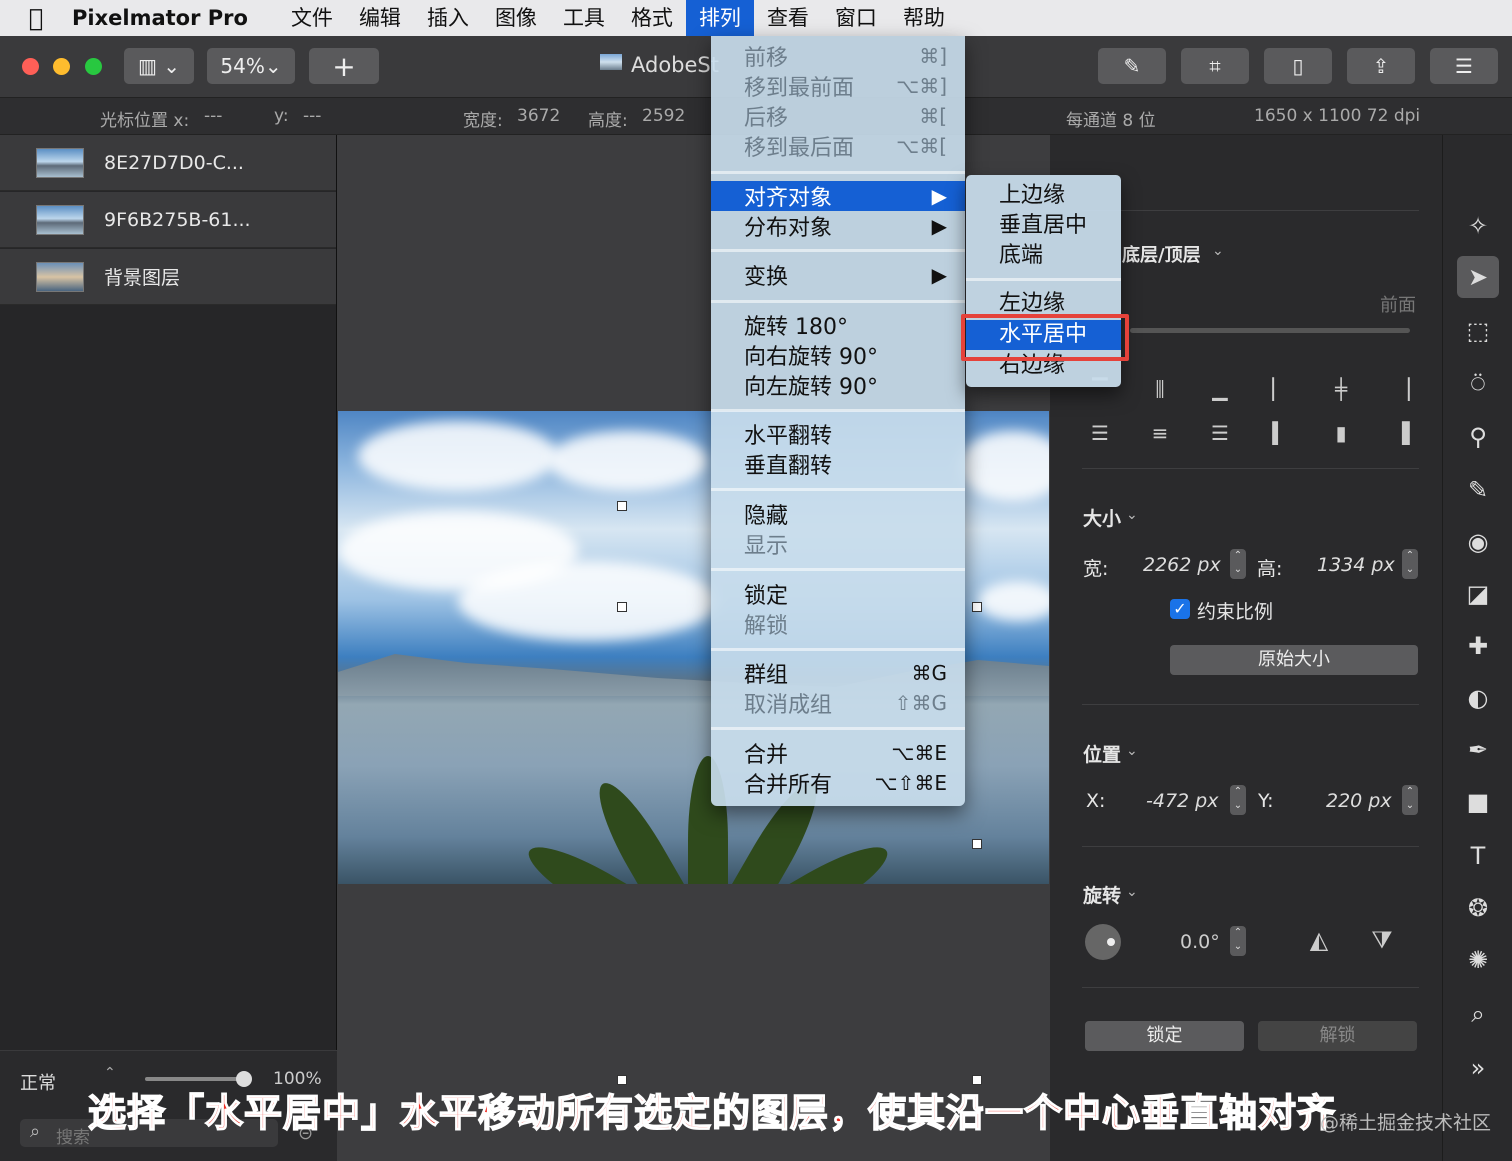 The image size is (1512, 1161). What do you see at coordinates (159, 66) in the screenshot?
I see `sidebar-toggle-button: ▥ ⌄` at bounding box center [159, 66].